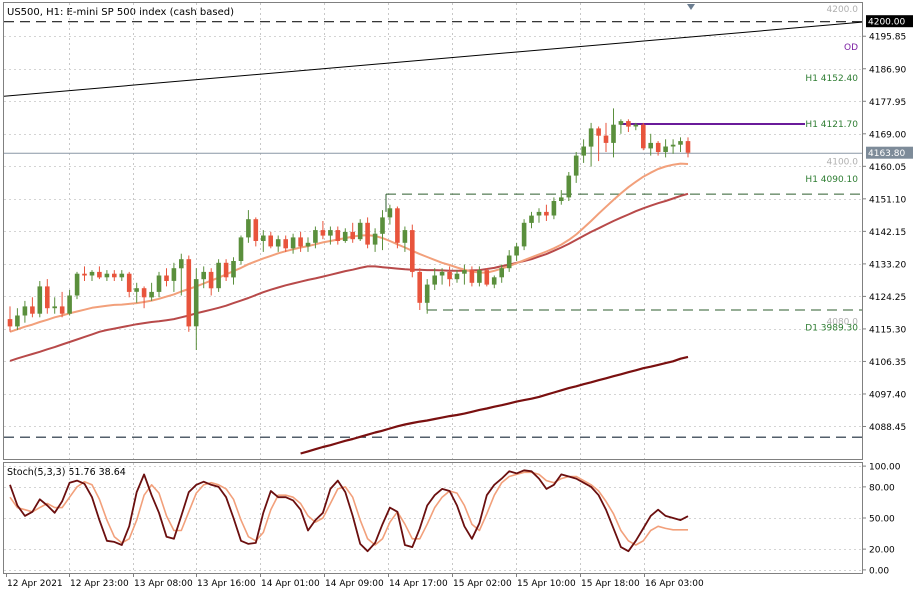  What do you see at coordinates (163, 584) in the screenshot?
I see `time-tick-label: 13 Apr 08:00` at bounding box center [163, 584].